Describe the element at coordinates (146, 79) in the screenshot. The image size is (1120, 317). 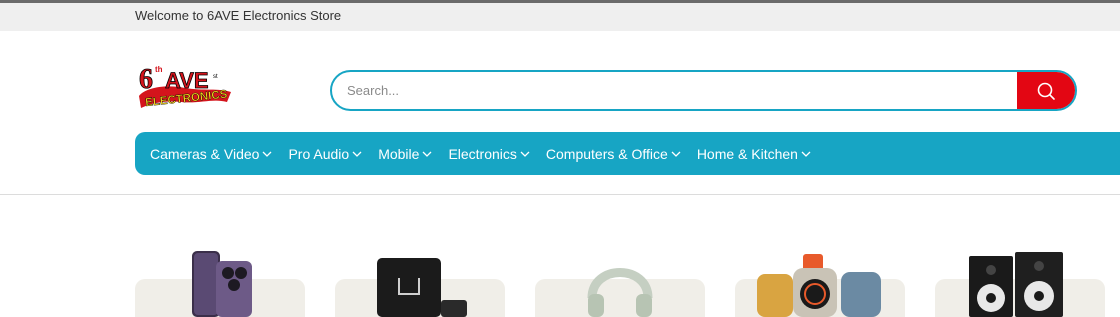
I see `svg-text: 6` at that location.